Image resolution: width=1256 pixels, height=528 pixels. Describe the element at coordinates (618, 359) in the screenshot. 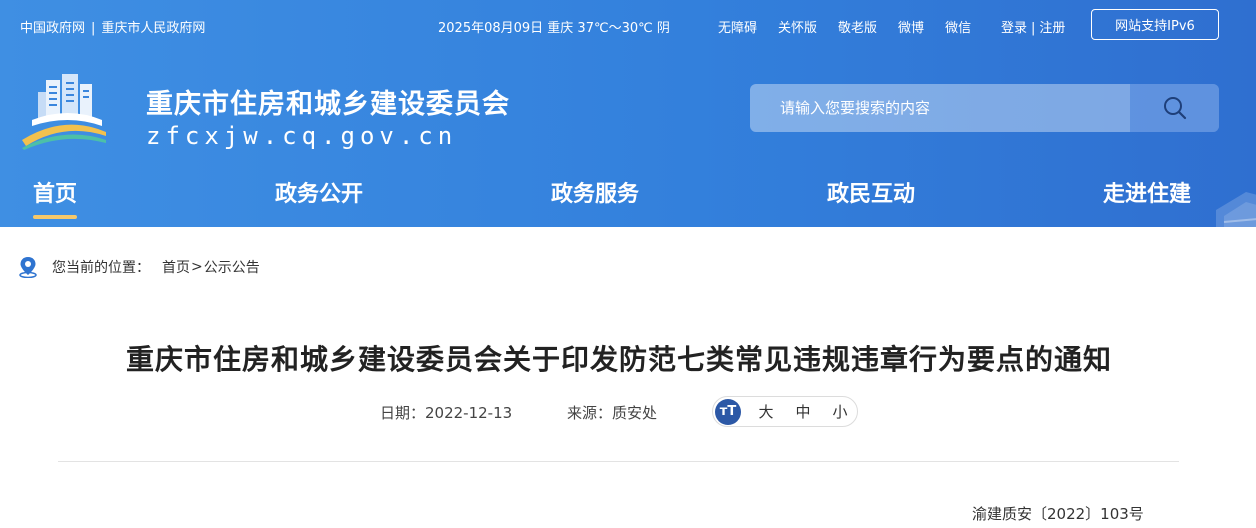

I see `article-title: 重庆市住房和城乡建设委员会关于印发防范七类常见违规违章行为要点的通知` at that location.